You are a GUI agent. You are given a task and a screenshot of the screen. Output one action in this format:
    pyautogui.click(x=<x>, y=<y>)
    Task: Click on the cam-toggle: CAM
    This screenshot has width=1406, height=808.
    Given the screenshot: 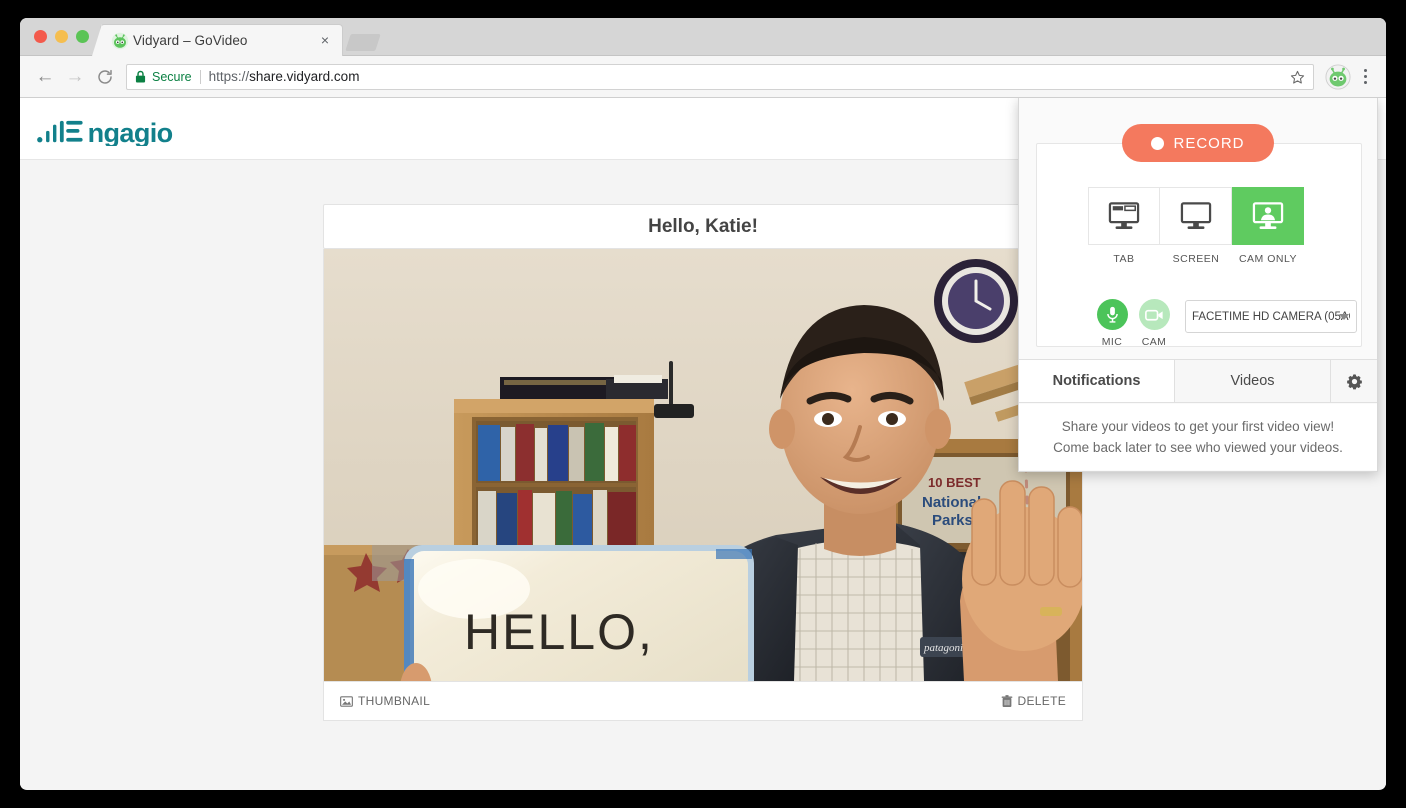 What is the action you would take?
    pyautogui.click(x=1154, y=323)
    